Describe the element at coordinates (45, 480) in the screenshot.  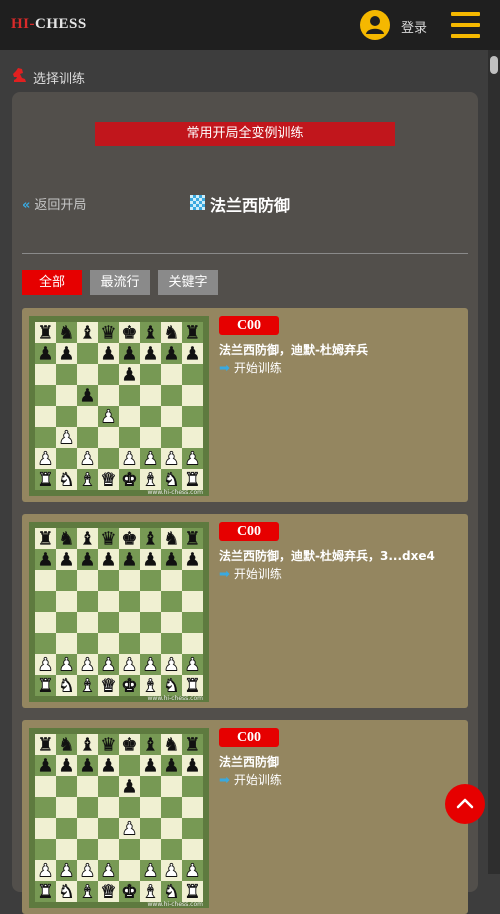
I see `white-rook-icon: ♜` at that location.